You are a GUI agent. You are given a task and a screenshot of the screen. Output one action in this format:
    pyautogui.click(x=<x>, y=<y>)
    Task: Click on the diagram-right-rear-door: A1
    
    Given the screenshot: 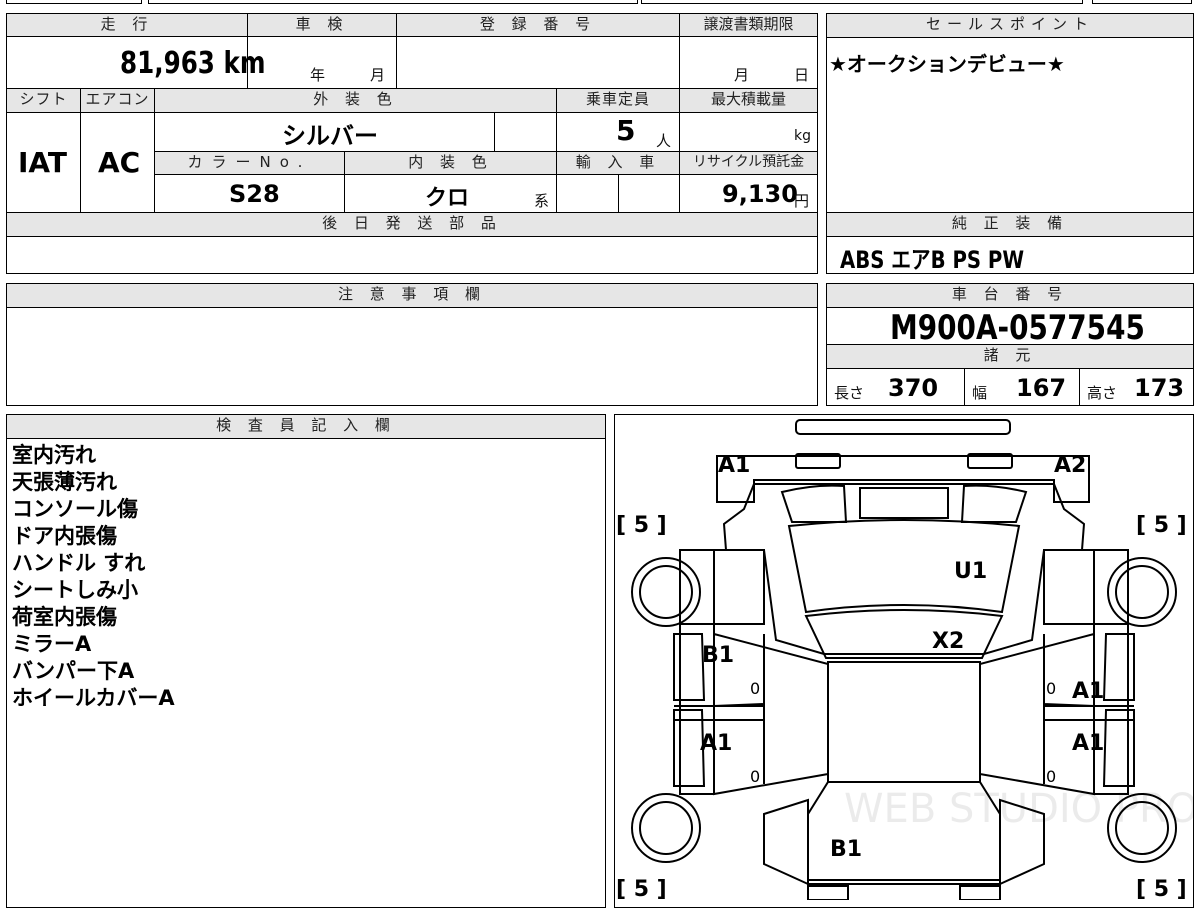 What is the action you would take?
    pyautogui.click(x=1088, y=743)
    